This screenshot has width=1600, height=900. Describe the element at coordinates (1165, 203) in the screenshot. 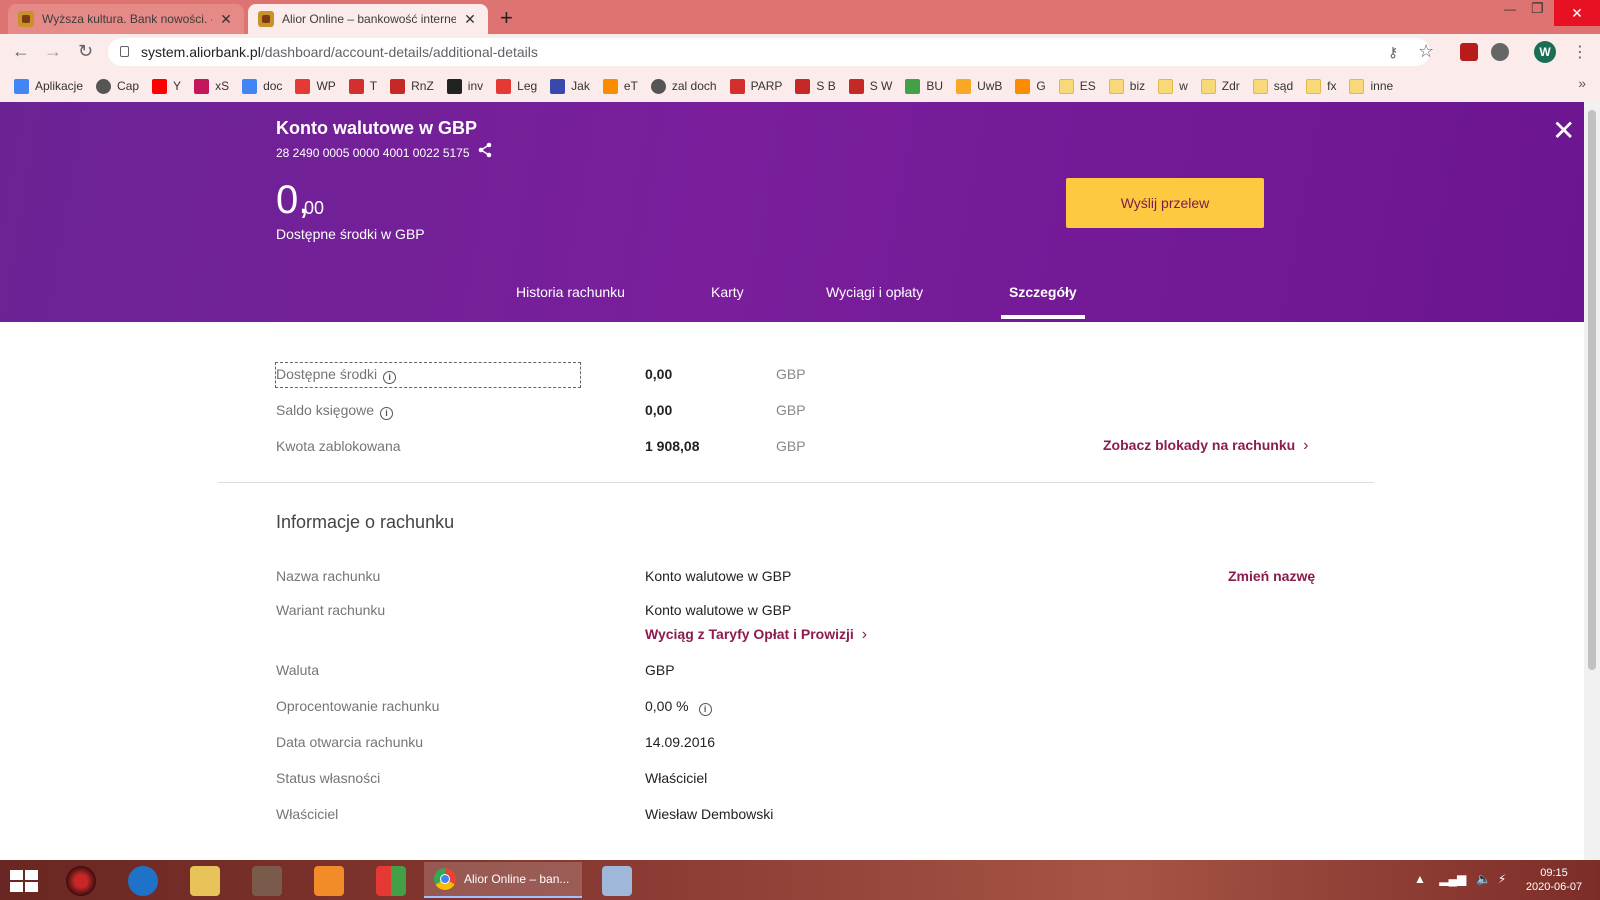

I see `send-transfer-button: Wyślij przelew` at that location.